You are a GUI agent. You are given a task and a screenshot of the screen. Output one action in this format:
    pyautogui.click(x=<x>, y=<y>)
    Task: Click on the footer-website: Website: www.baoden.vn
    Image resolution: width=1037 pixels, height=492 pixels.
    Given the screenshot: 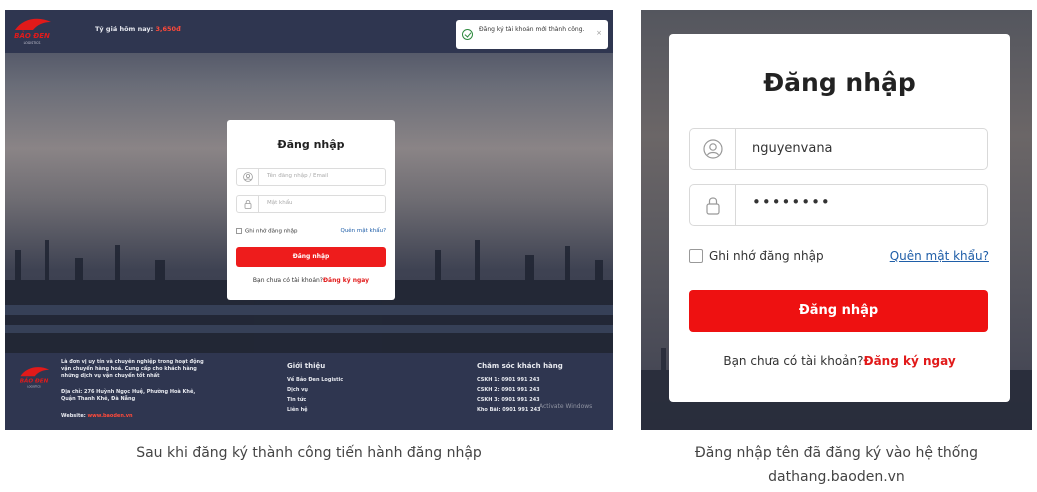 What is the action you would take?
    pyautogui.click(x=97, y=416)
    